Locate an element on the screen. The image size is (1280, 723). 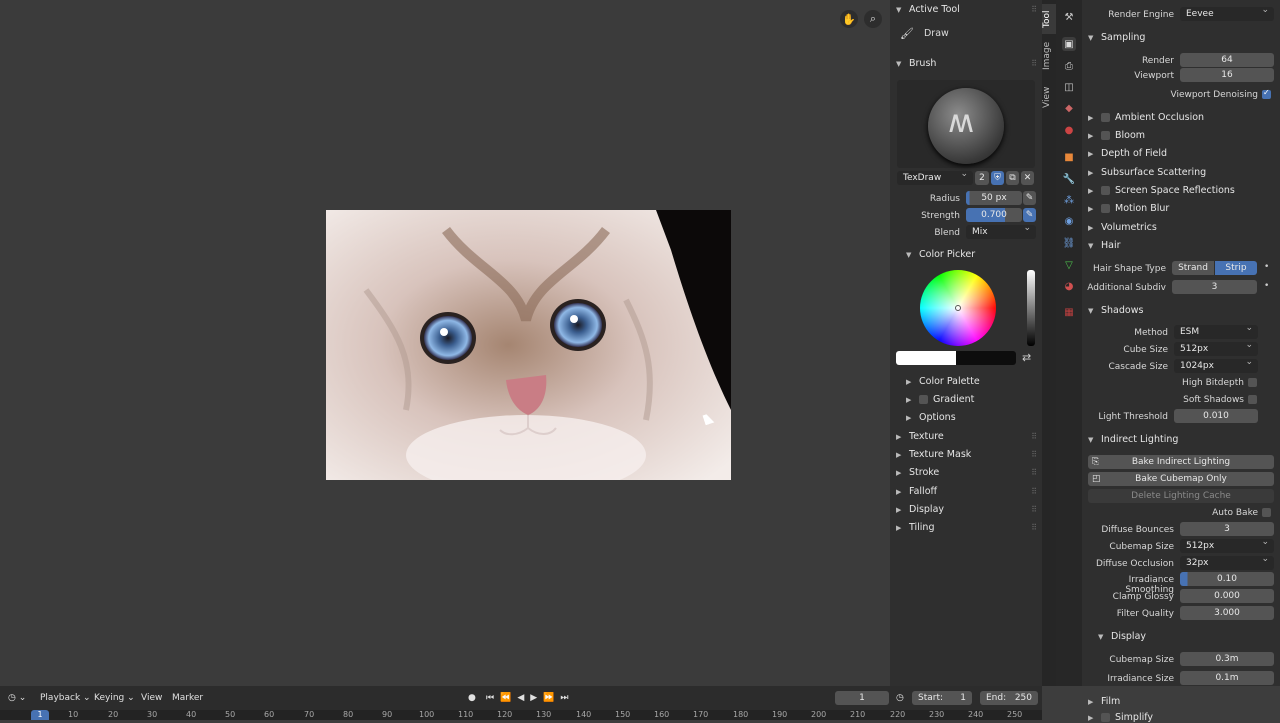
hair-strand-toggle: Strand is located at coordinates (1193, 268).